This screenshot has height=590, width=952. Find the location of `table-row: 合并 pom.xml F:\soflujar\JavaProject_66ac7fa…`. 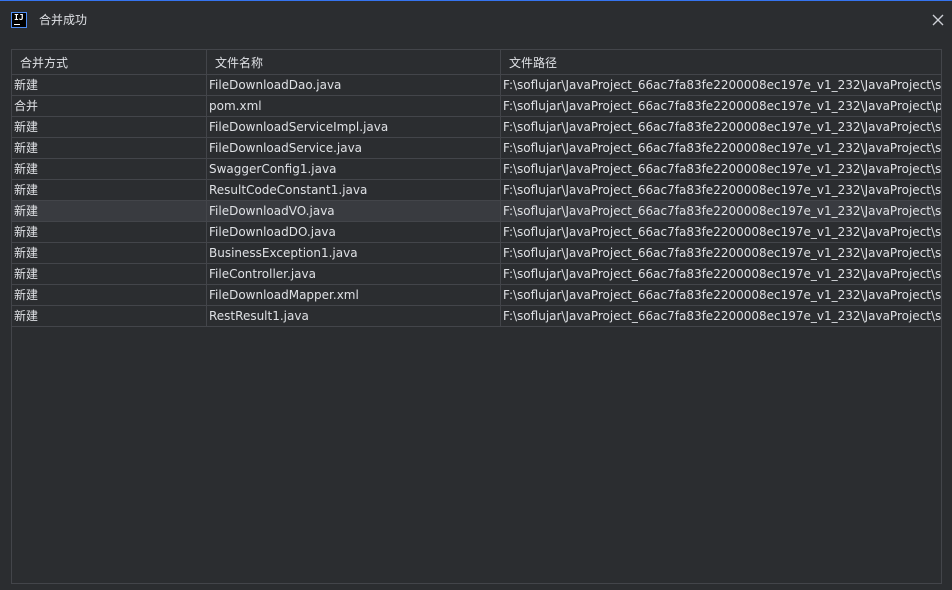

table-row: 合并 pom.xml F:\soflujar\JavaProject_66ac7fa… is located at coordinates (477, 106).